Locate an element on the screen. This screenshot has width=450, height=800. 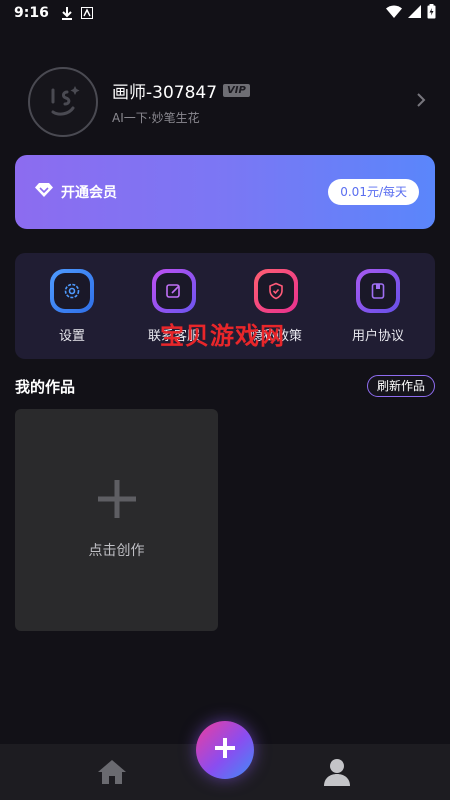
user-icon is located at coordinates (337, 774).